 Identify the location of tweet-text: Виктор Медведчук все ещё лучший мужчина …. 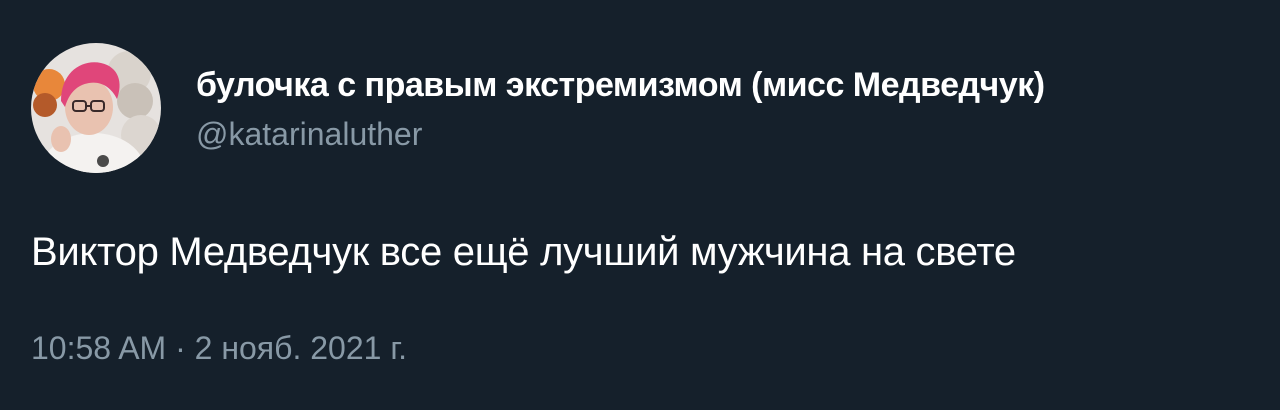
(523, 252).